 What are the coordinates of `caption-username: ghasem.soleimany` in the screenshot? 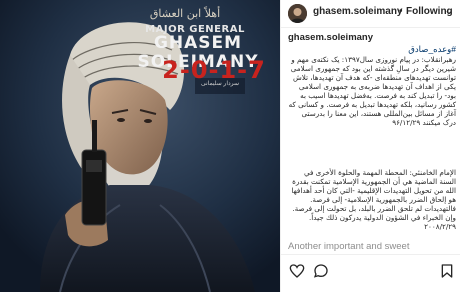 It's located at (330, 37).